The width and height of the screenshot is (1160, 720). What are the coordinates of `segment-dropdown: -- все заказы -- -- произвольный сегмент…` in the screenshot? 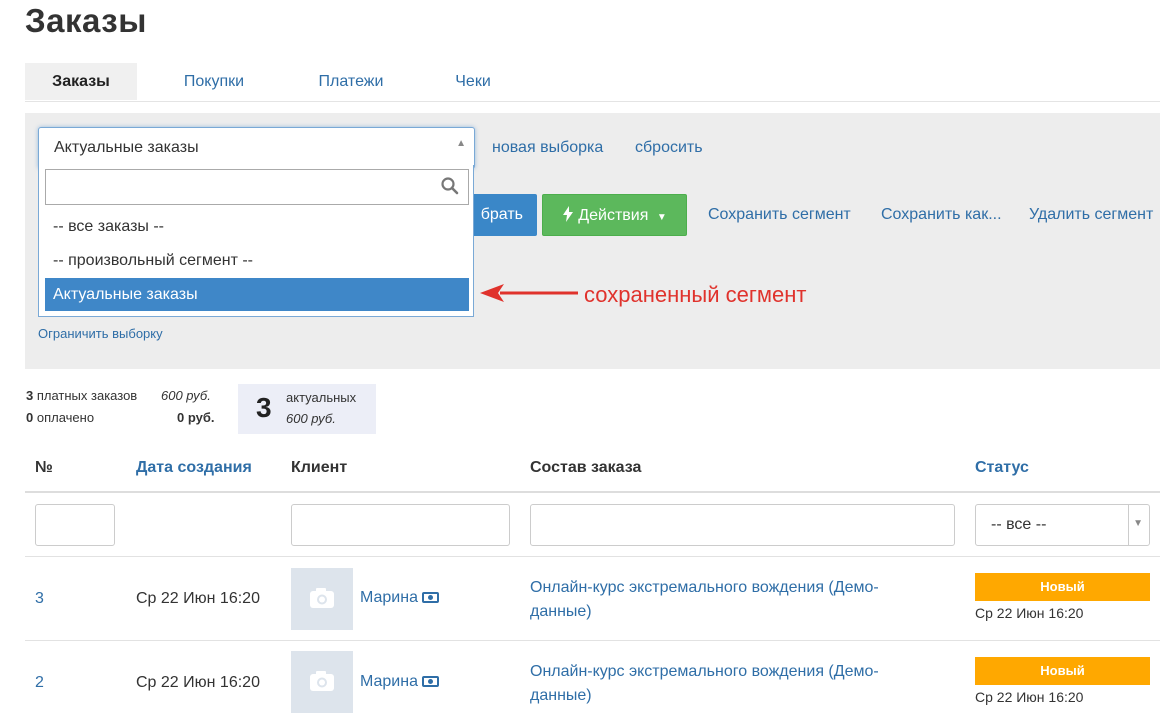 It's located at (256, 241).